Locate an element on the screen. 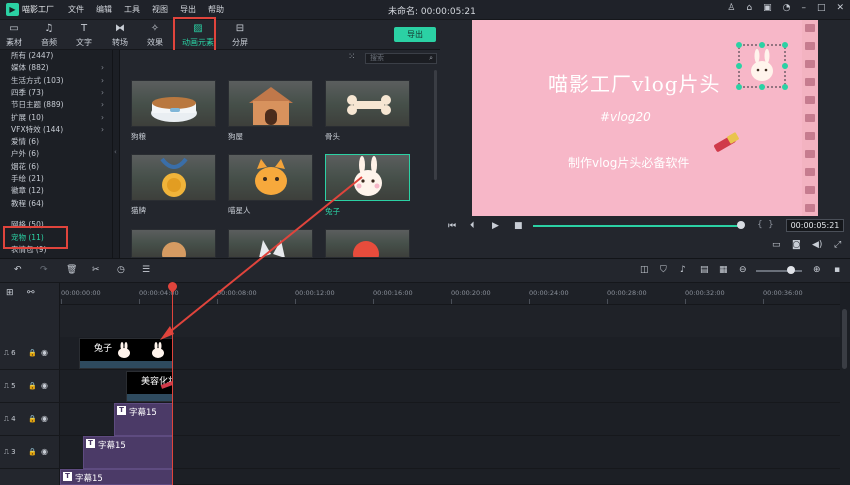 This screenshot has height=485, width=850. annotation-arrow is located at coordinates (261, 258).